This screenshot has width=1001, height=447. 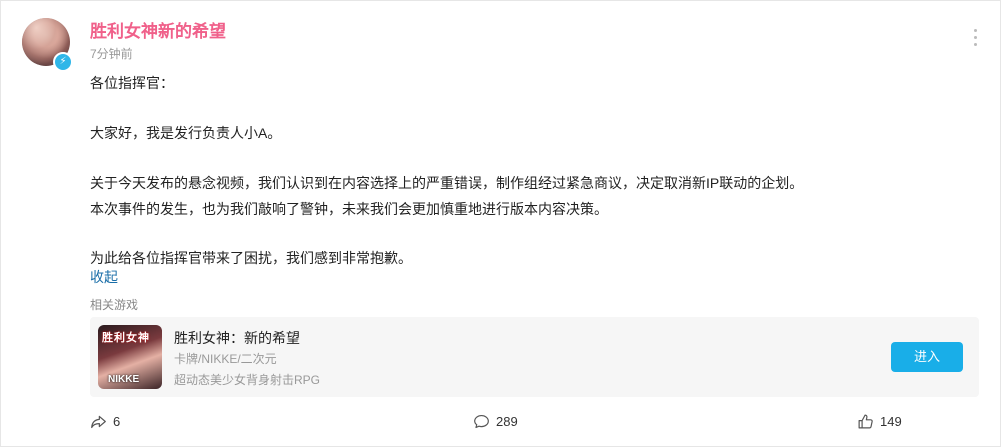 What do you see at coordinates (507, 421) in the screenshot?
I see `comment-count: 289` at bounding box center [507, 421].